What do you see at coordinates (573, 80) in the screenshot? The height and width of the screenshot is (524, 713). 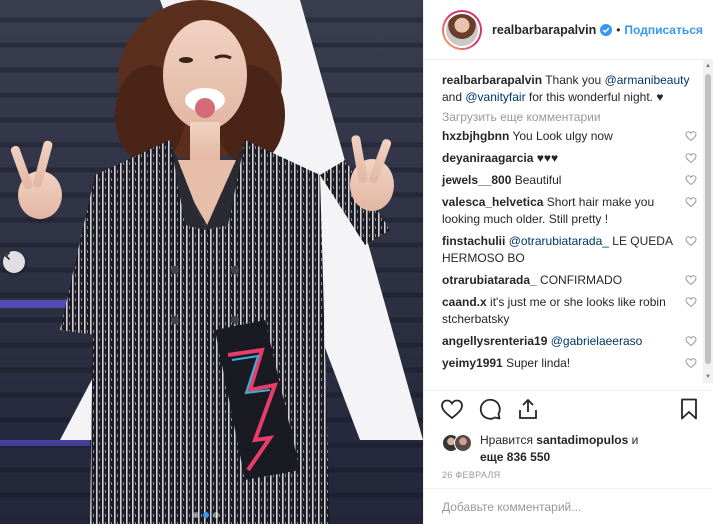 I see `caption-text-before: Thank you` at bounding box center [573, 80].